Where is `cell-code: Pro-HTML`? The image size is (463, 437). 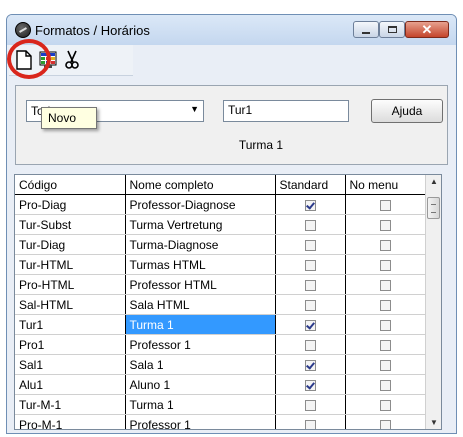
cell-code: Pro-HTML is located at coordinates (70, 284).